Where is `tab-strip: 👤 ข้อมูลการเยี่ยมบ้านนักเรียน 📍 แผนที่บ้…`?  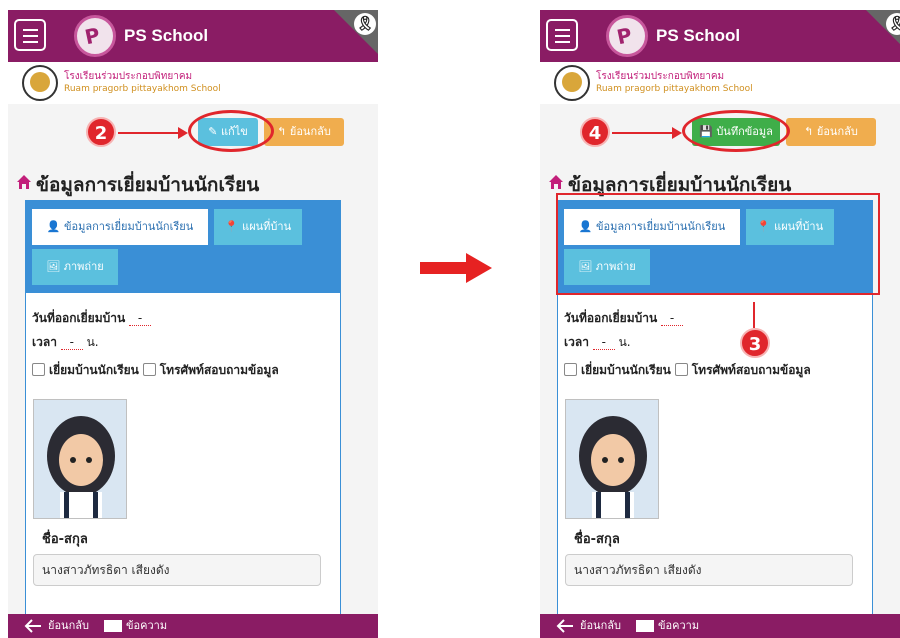 tab-strip: 👤 ข้อมูลการเยี่ยมบ้านนักเรียน 📍 แผนที่บ้… is located at coordinates (183, 247).